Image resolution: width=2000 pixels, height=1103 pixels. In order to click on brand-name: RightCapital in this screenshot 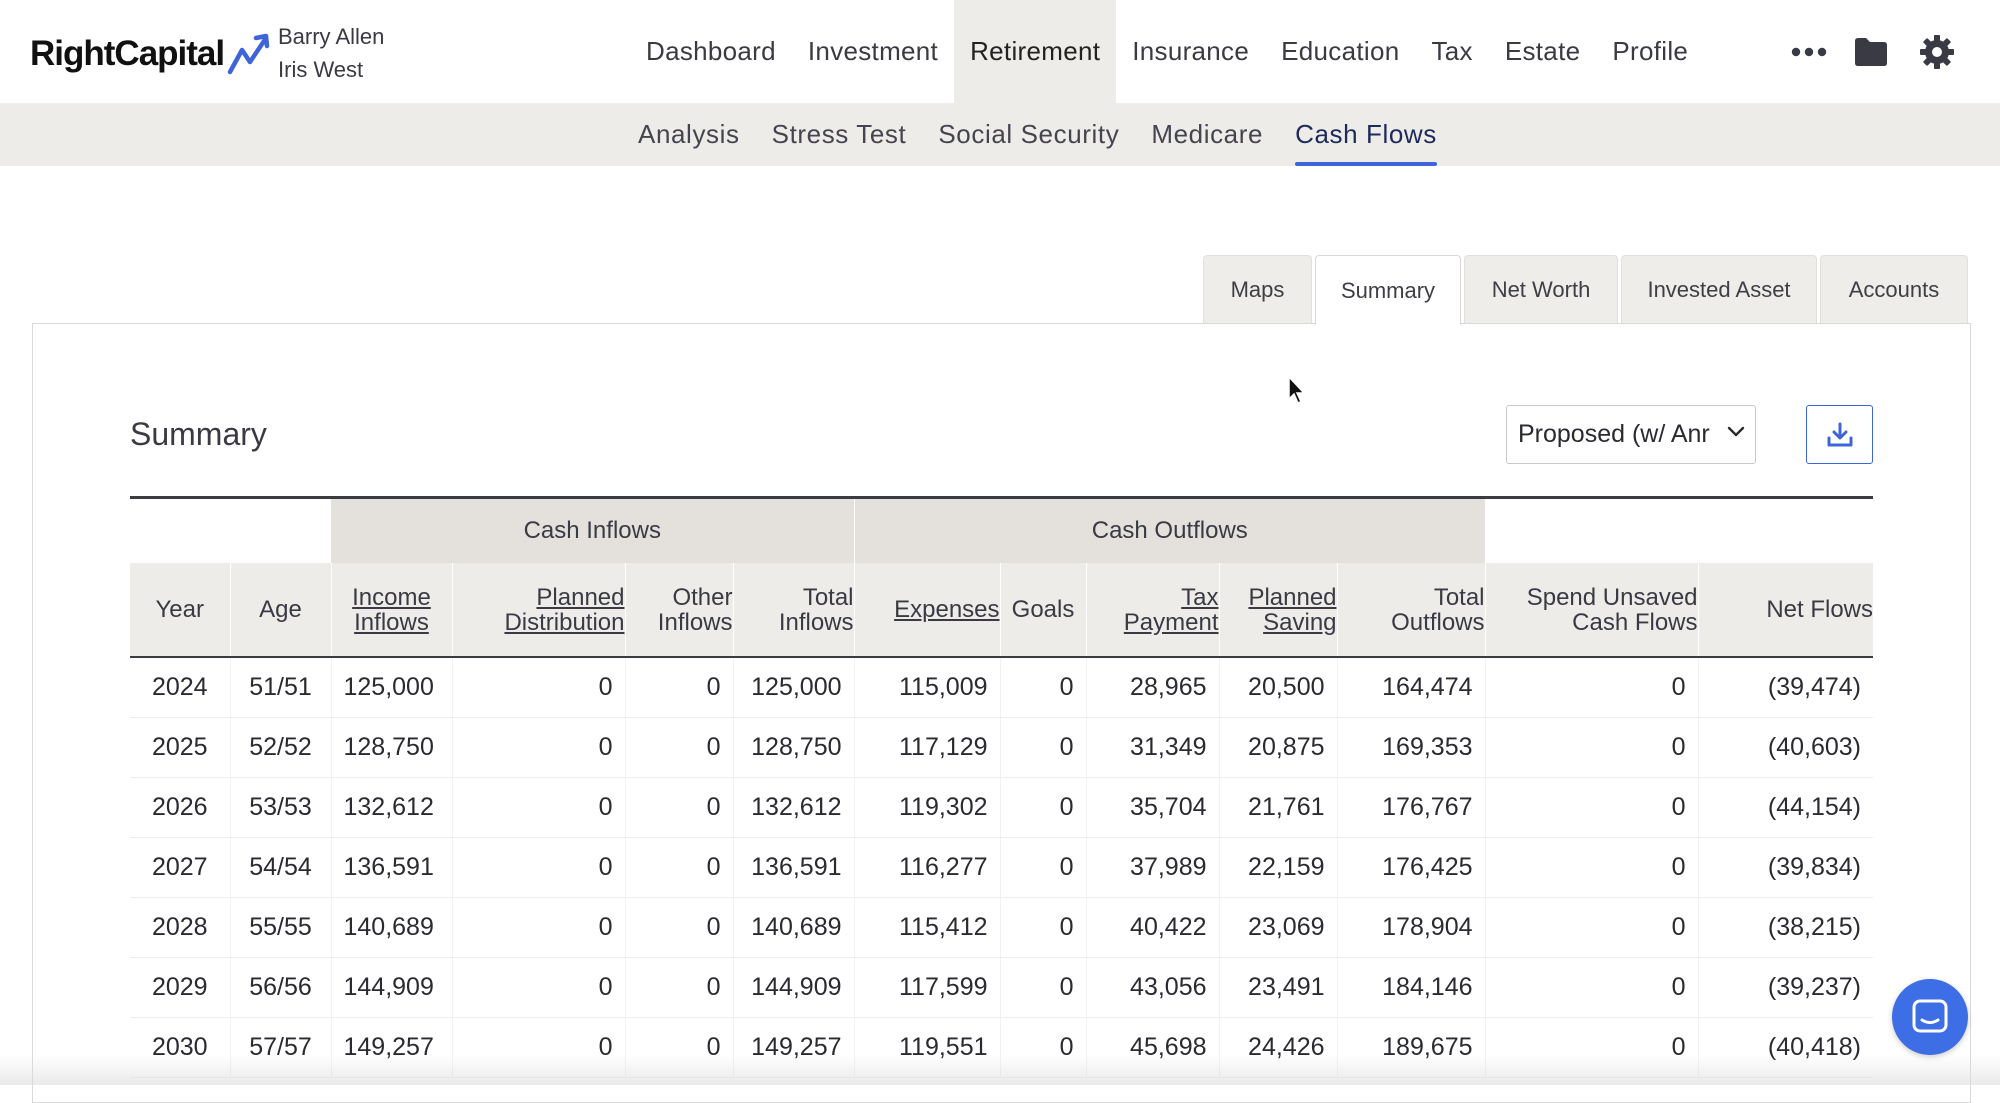, I will do `click(127, 53)`.